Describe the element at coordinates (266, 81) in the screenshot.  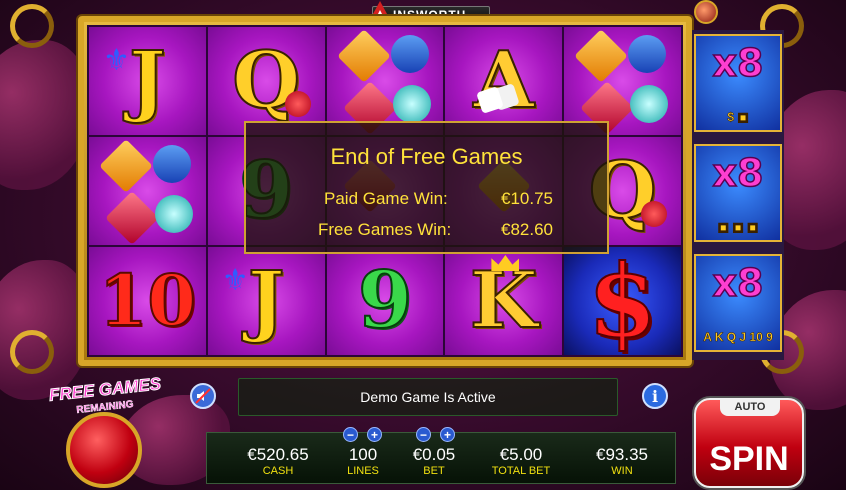
I see `reel-symbol-queen: Q` at that location.